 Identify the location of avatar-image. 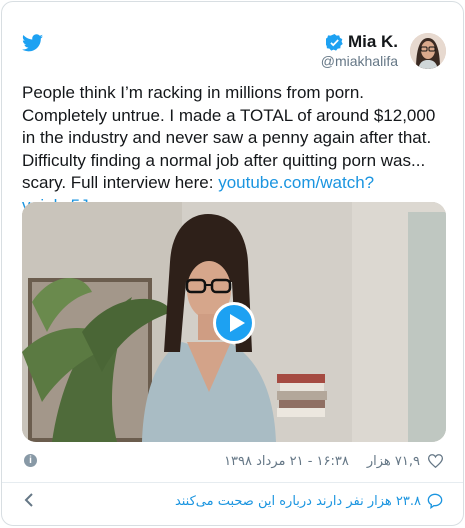
(428, 51).